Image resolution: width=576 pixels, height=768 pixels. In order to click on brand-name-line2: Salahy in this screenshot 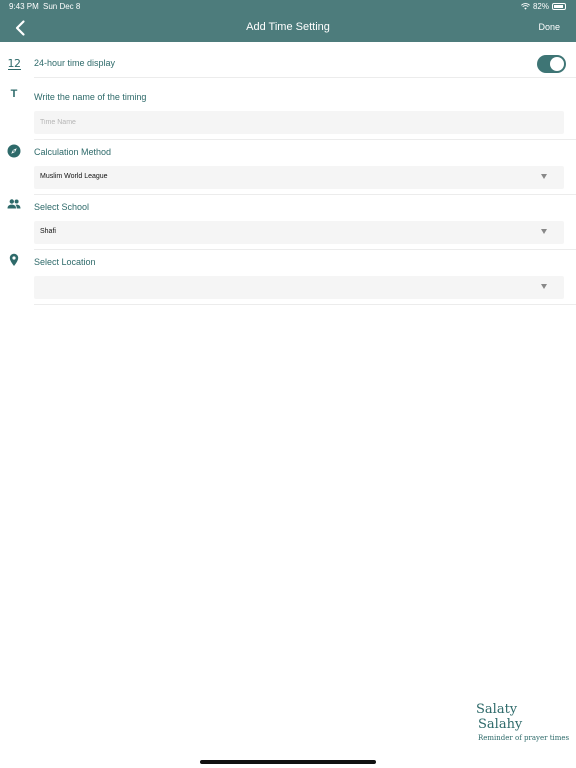, I will do `click(500, 724)`.